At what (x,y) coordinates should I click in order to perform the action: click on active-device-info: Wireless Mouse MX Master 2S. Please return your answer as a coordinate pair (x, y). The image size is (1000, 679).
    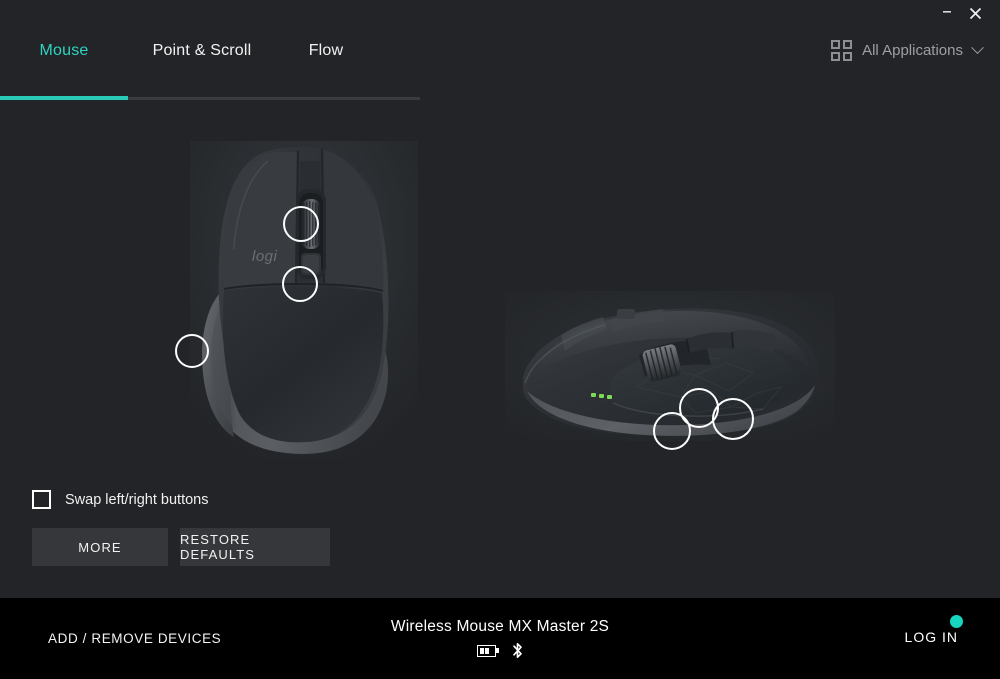
    Looking at the image, I should click on (500, 628).